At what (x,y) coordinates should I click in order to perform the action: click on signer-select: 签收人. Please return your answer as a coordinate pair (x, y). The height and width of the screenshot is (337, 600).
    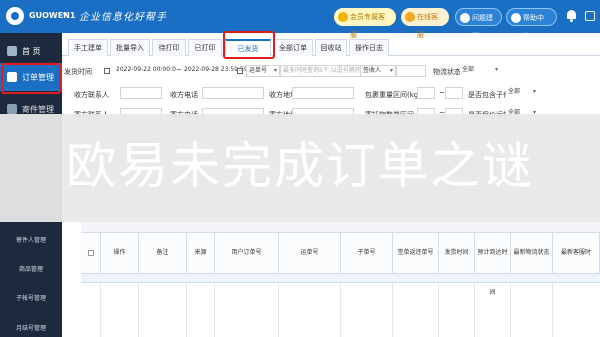
    Looking at the image, I should click on (378, 71).